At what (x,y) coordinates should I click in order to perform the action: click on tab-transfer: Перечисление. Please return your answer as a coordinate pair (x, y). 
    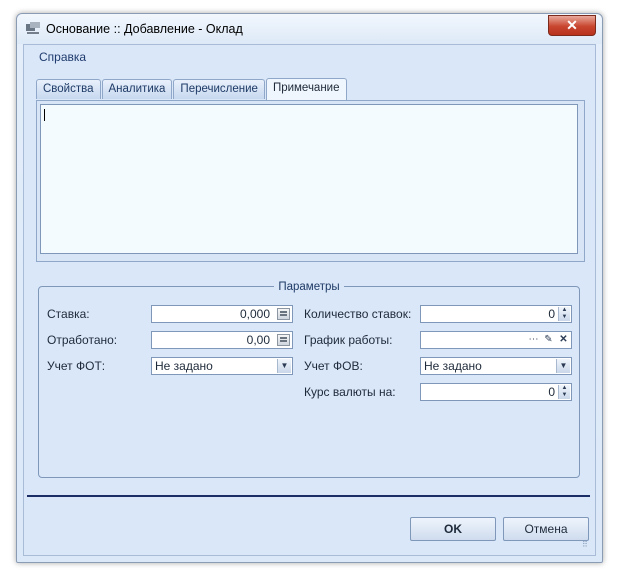
    Looking at the image, I should click on (219, 89).